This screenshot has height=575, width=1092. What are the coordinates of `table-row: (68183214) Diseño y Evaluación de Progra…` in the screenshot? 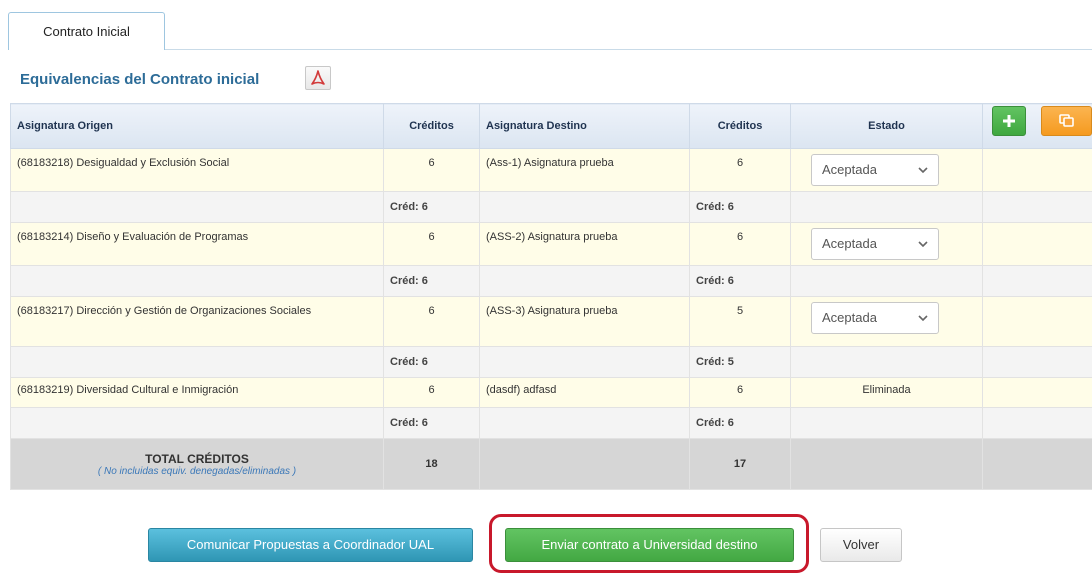 It's located at (551, 244).